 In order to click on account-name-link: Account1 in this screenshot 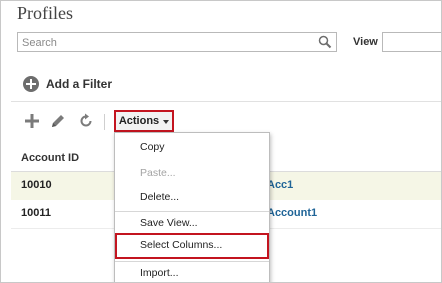, I will do `click(292, 213)`.